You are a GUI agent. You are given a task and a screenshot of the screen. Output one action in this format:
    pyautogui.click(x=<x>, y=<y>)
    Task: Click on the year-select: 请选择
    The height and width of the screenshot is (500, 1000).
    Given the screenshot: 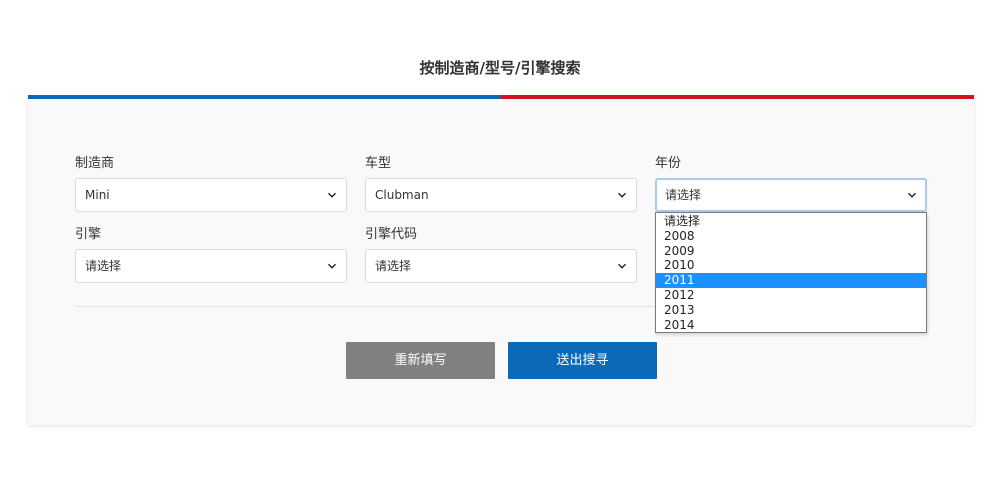 What is the action you would take?
    pyautogui.click(x=791, y=195)
    